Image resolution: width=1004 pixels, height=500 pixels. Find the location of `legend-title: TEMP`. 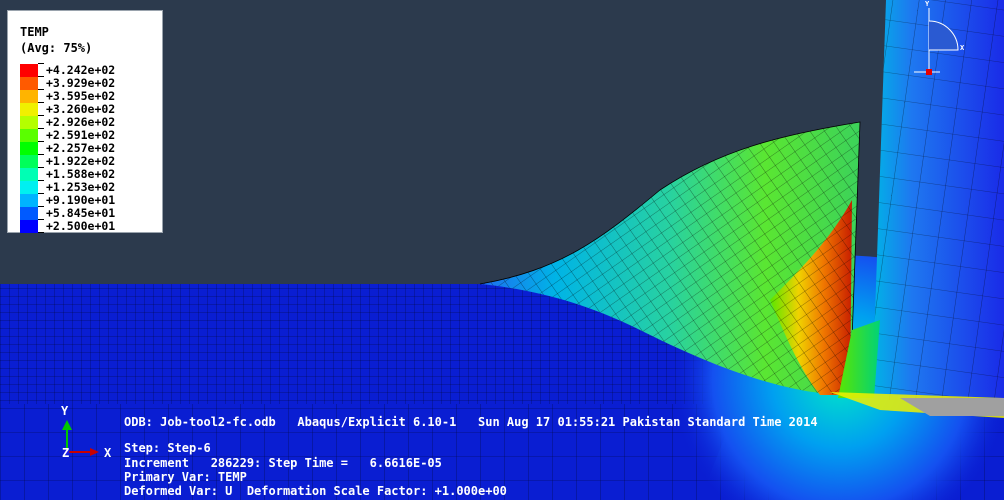

legend-title: TEMP is located at coordinates (34, 32).